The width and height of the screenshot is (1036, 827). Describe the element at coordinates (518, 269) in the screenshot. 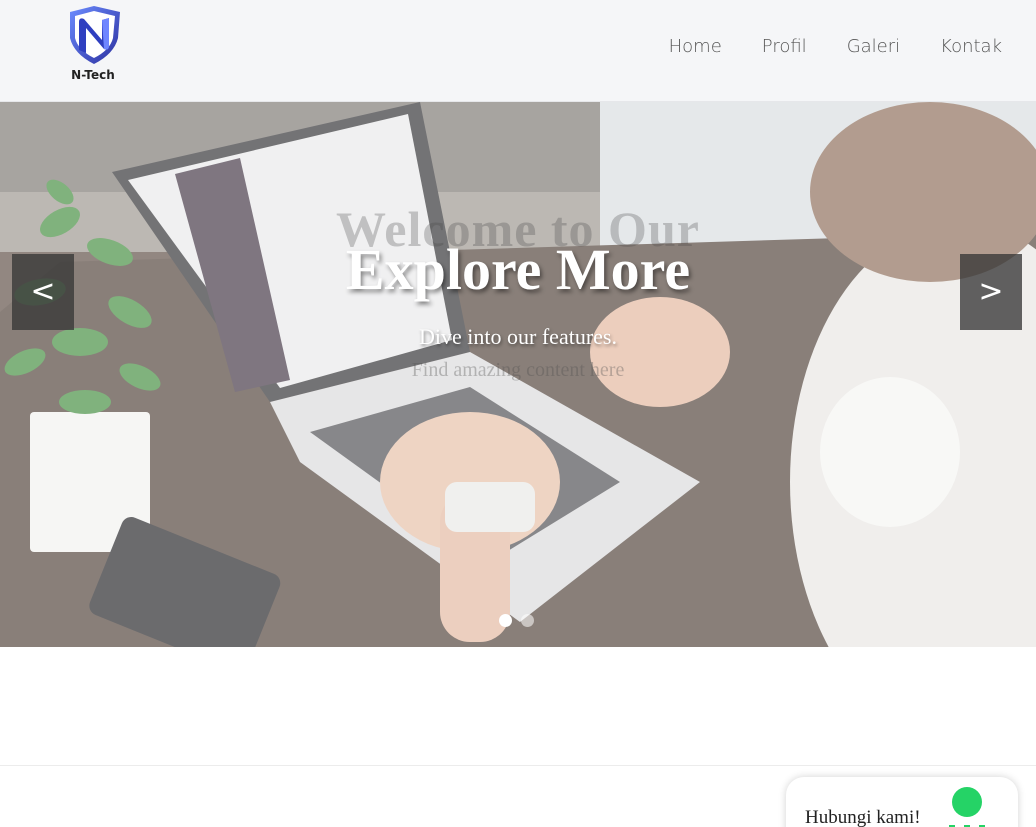

I see `slide-title: Explore More` at that location.